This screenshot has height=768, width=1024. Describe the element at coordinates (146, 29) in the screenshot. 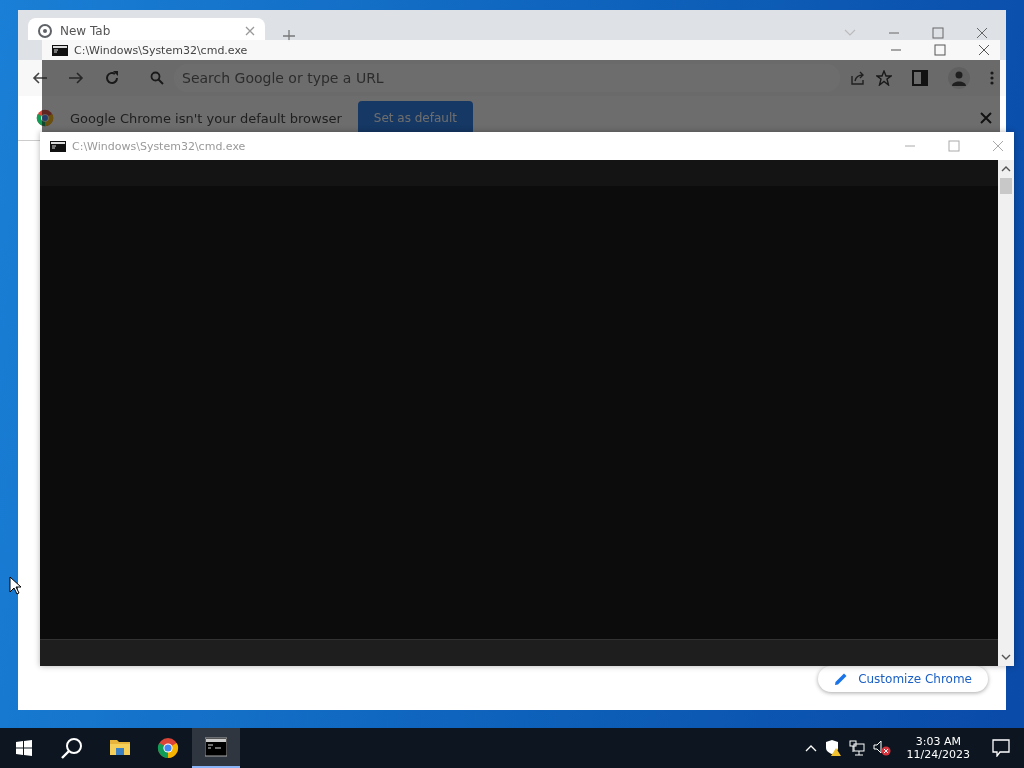

I see `browser-tab: New Tab` at that location.